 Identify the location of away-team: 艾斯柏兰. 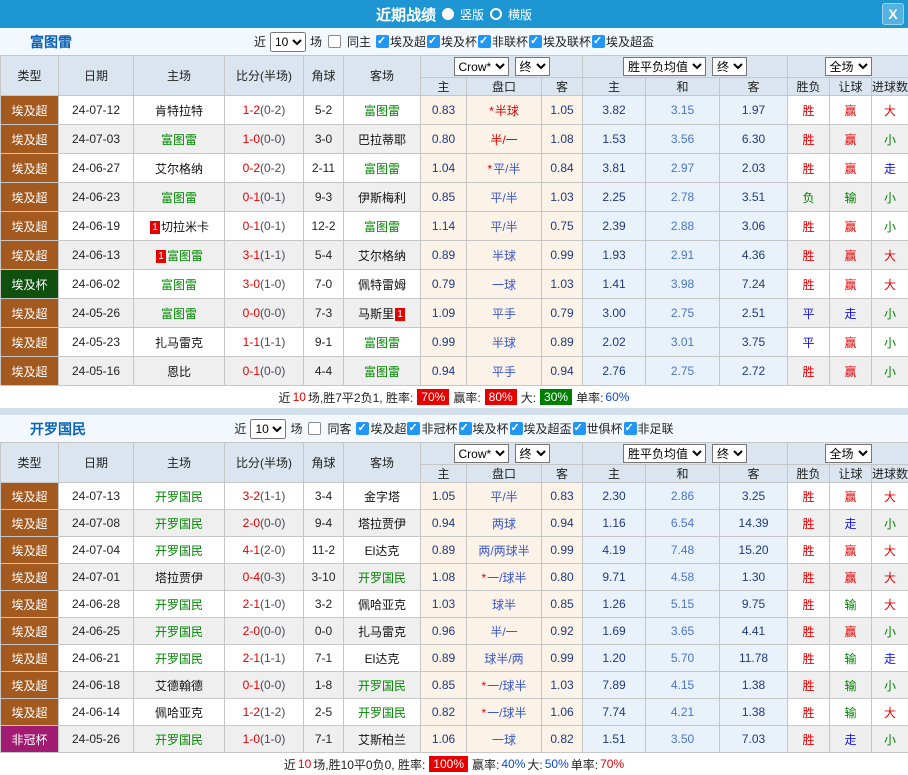
(382, 739).